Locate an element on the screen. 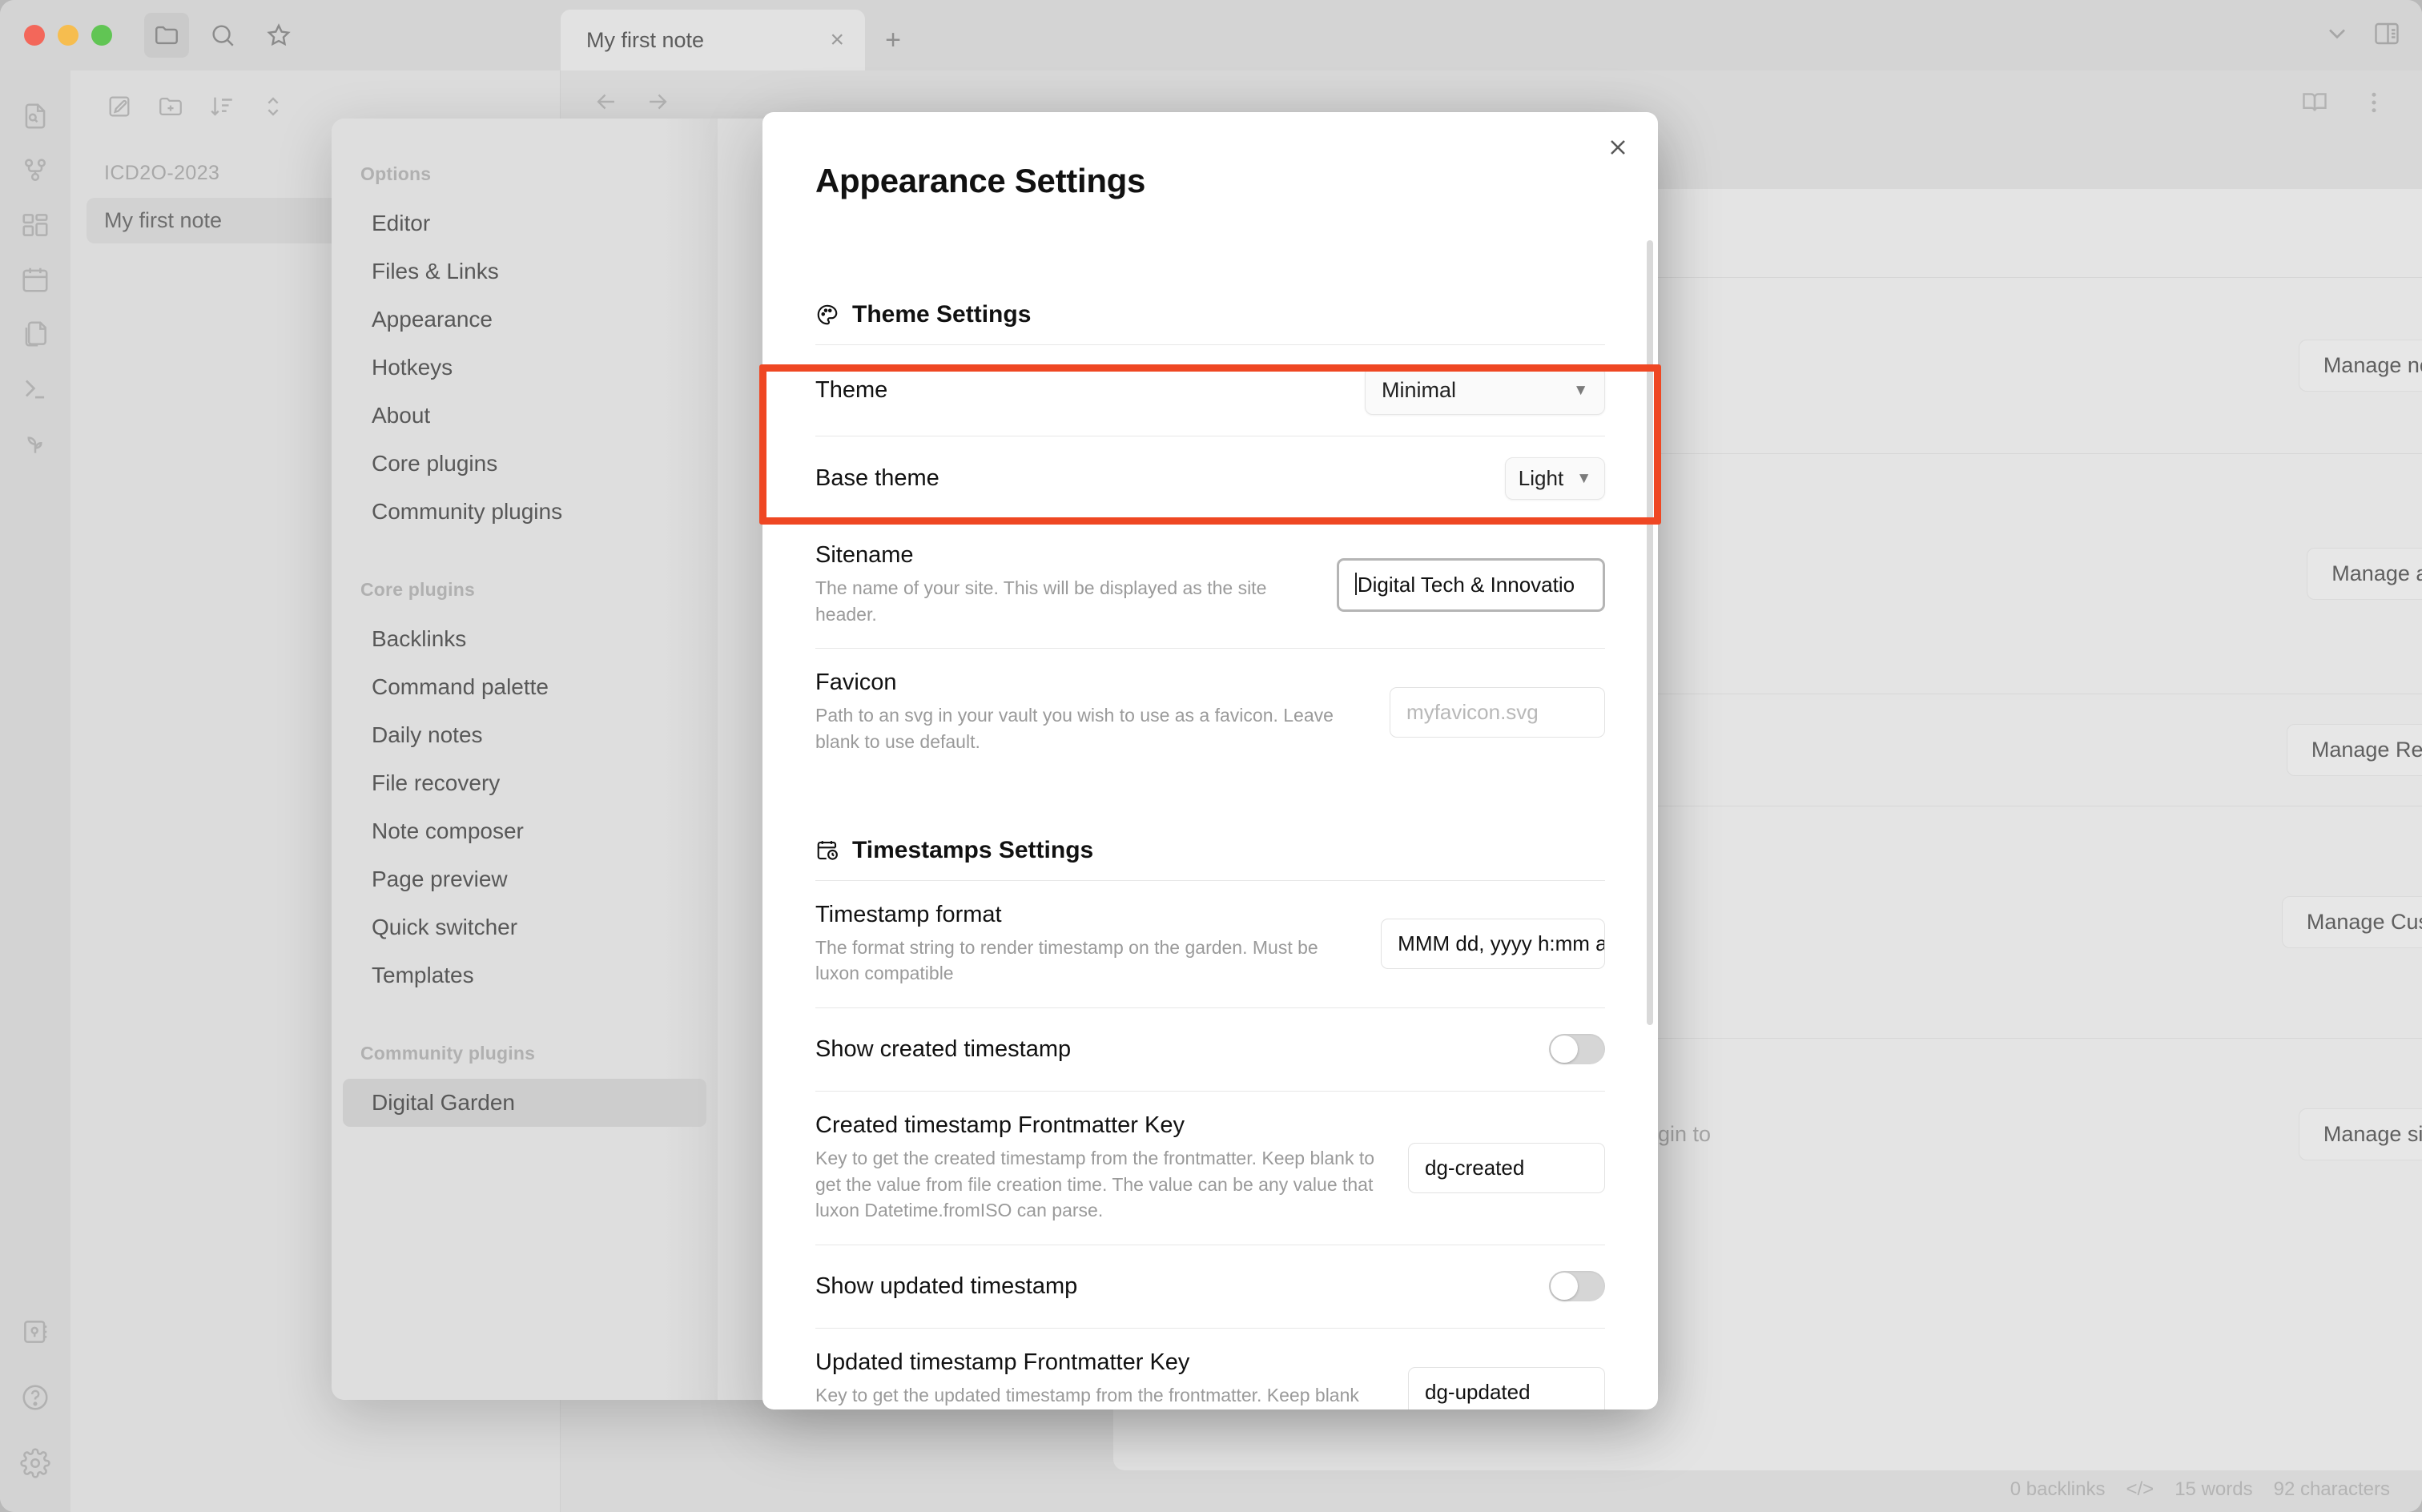 The width and height of the screenshot is (2422, 1512). file-search-icon is located at coordinates (36, 116).